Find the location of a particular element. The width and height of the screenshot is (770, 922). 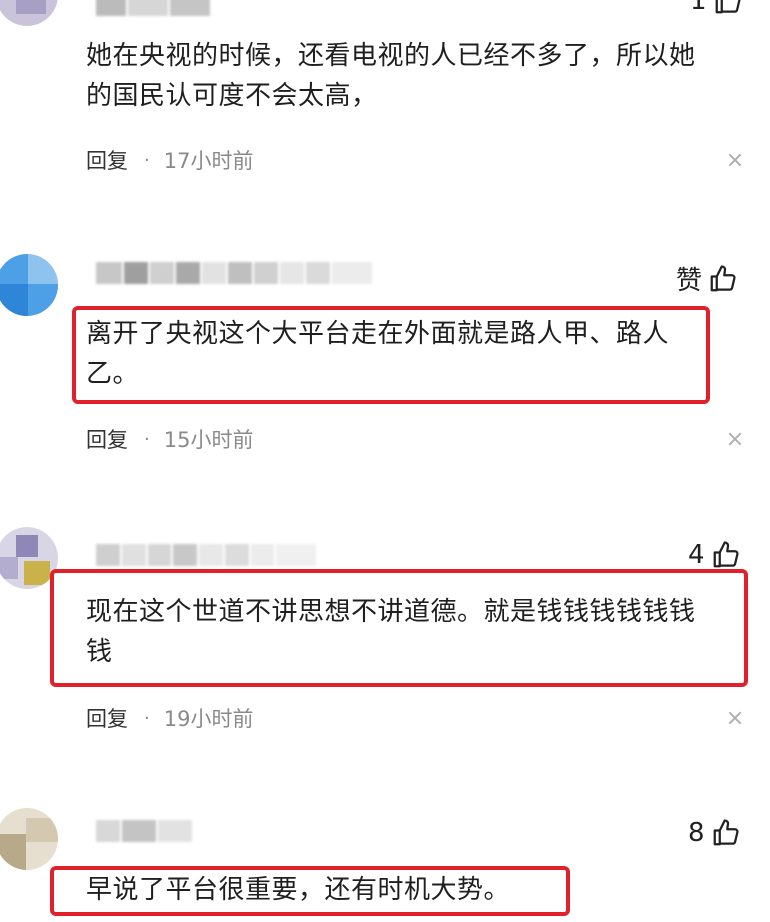

comment-text: 早说了平台很重要，还有时机大势。 is located at coordinates (298, 890).